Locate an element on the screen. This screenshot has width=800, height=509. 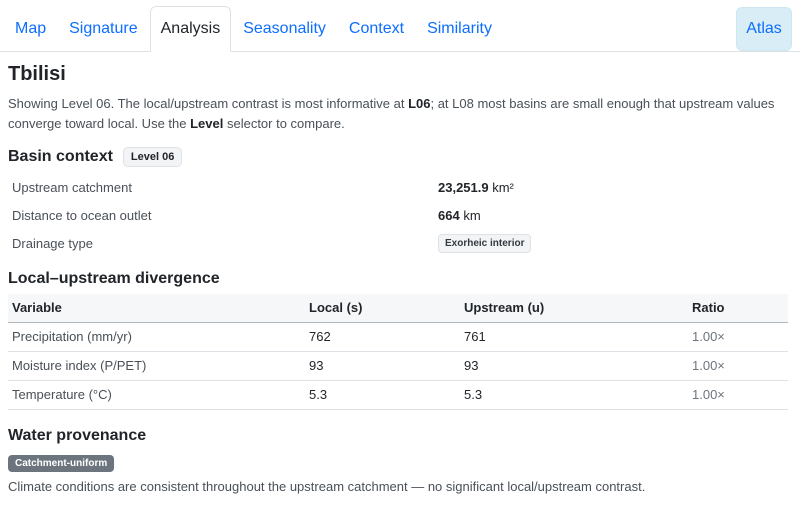
divergence-heading: Local–upstream divergence is located at coordinates (114, 278).